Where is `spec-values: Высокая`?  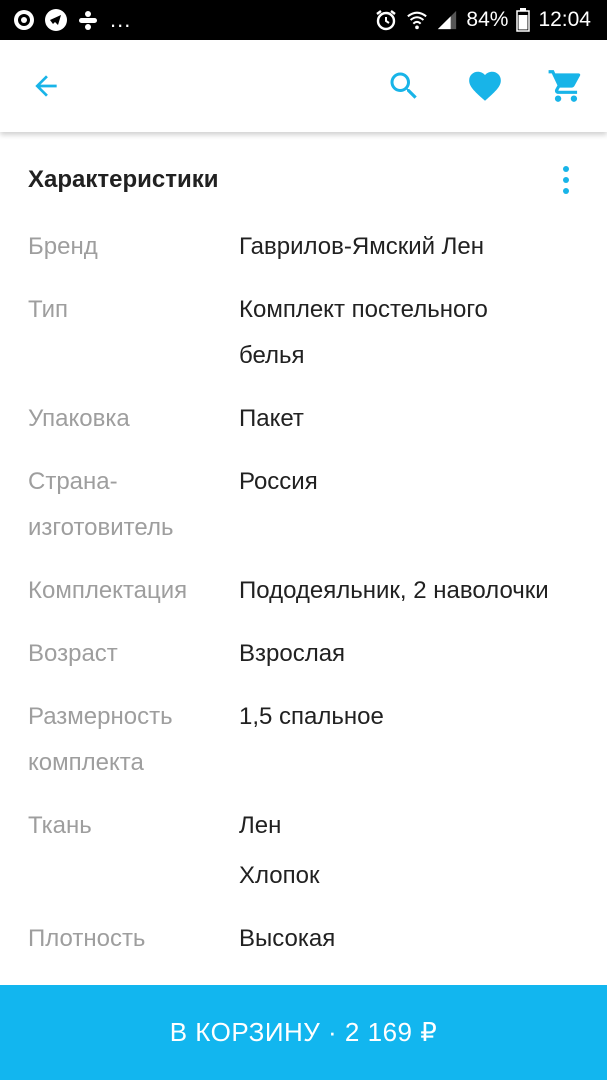 spec-values: Высокая is located at coordinates (399, 939).